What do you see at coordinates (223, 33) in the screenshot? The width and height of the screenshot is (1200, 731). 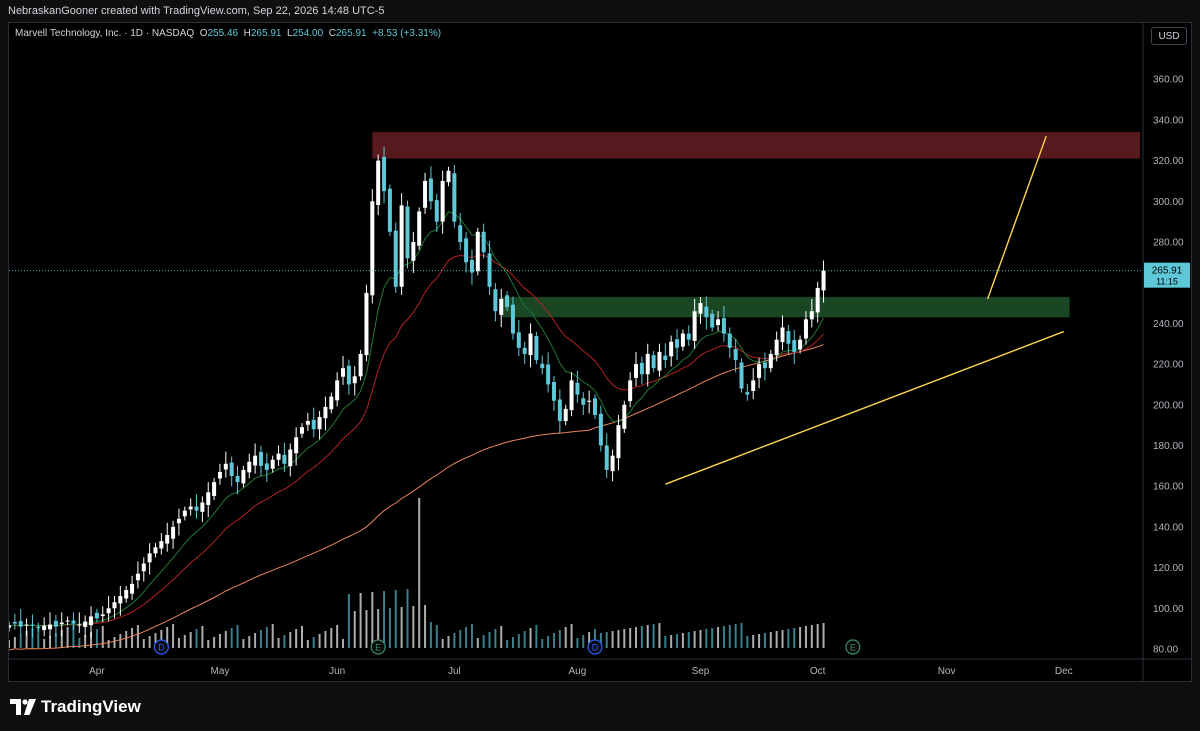 I see `open-value: 255.46` at bounding box center [223, 33].